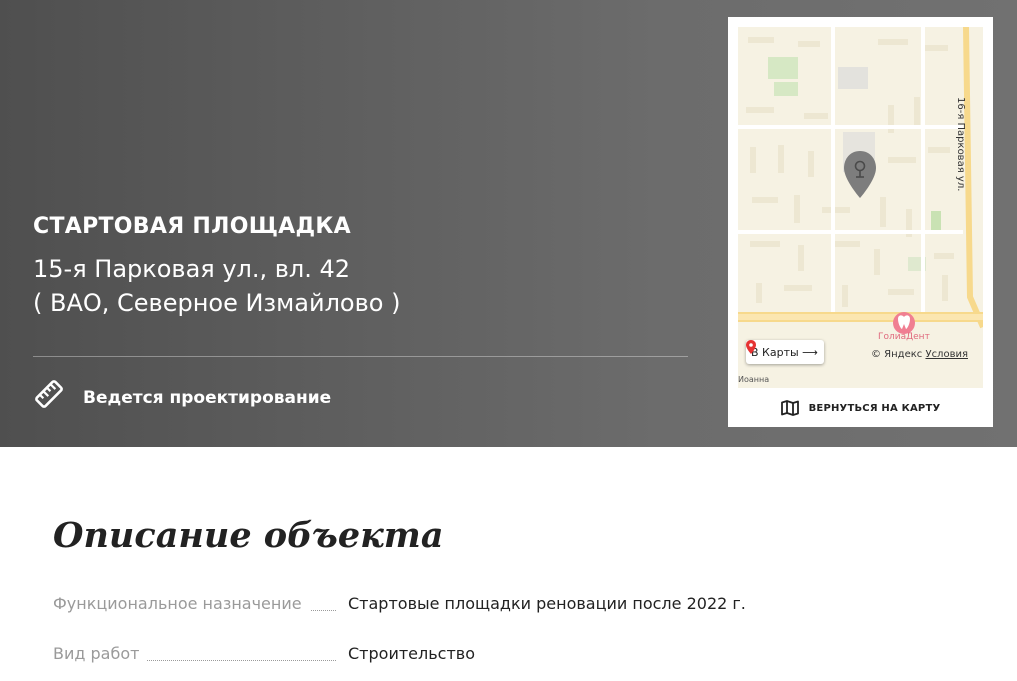 The height and width of the screenshot is (681, 1017). I want to click on copyright-text: © Яндекс, so click(897, 354).